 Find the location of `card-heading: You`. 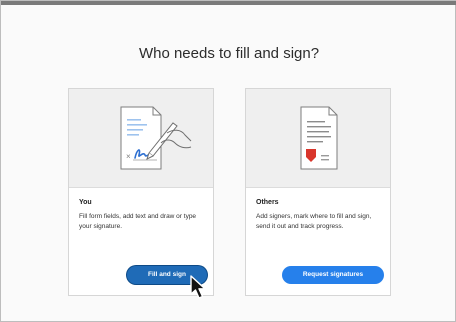

card-heading: You is located at coordinates (85, 202).